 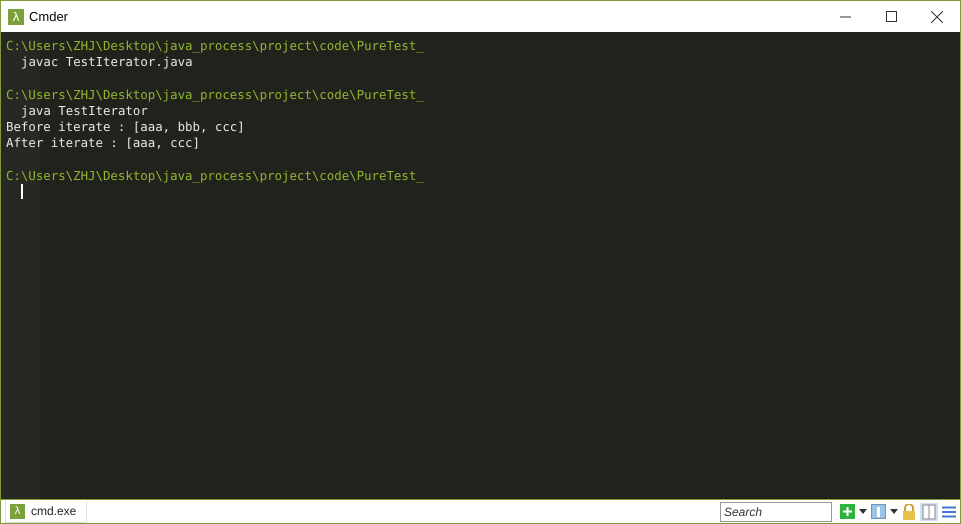 What do you see at coordinates (103, 142) in the screenshot?
I see `output-text: After iterate : [aaa, ccc]` at bounding box center [103, 142].